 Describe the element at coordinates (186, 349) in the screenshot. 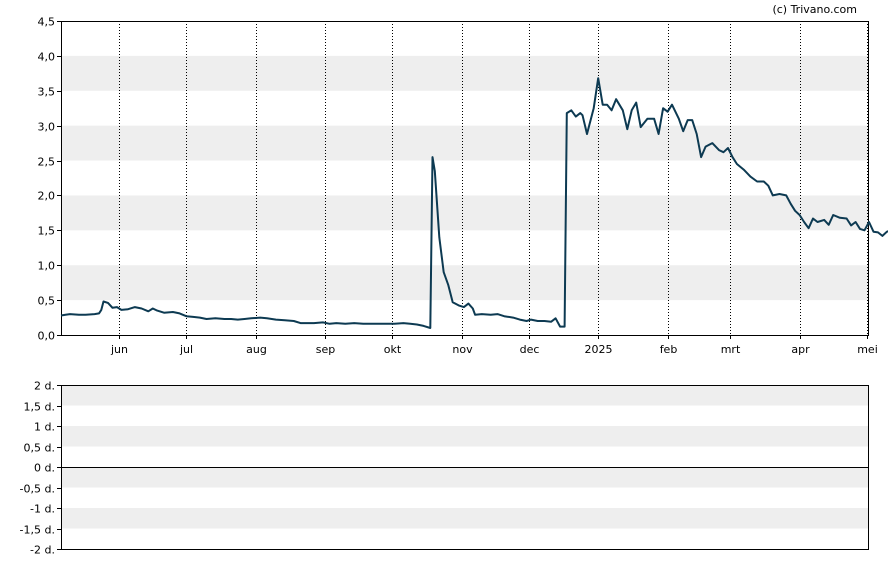

I see `x-tick-label: jul` at that location.